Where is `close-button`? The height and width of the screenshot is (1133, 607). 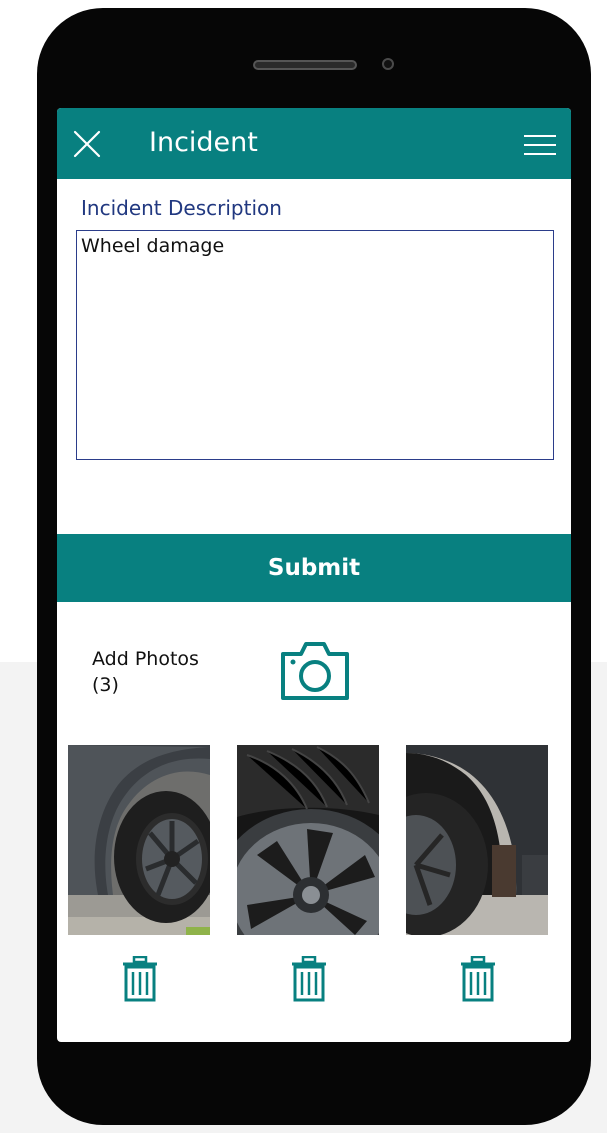 close-button is located at coordinates (87, 144).